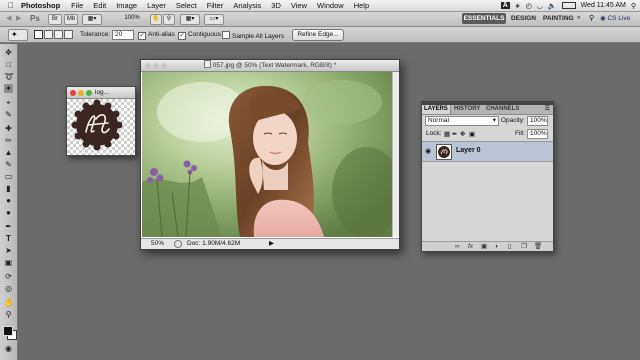 This screenshot has width=640, height=360. Describe the element at coordinates (578, 18) in the screenshot. I see `workspace-more-button: »` at that location.